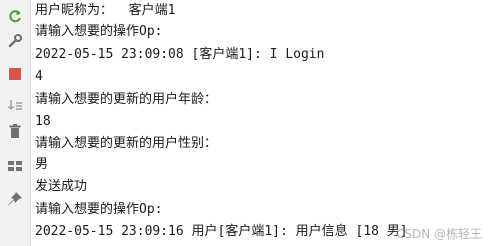  Describe the element at coordinates (61, 186) in the screenshot. I see `console-line: 发送成功` at that location.